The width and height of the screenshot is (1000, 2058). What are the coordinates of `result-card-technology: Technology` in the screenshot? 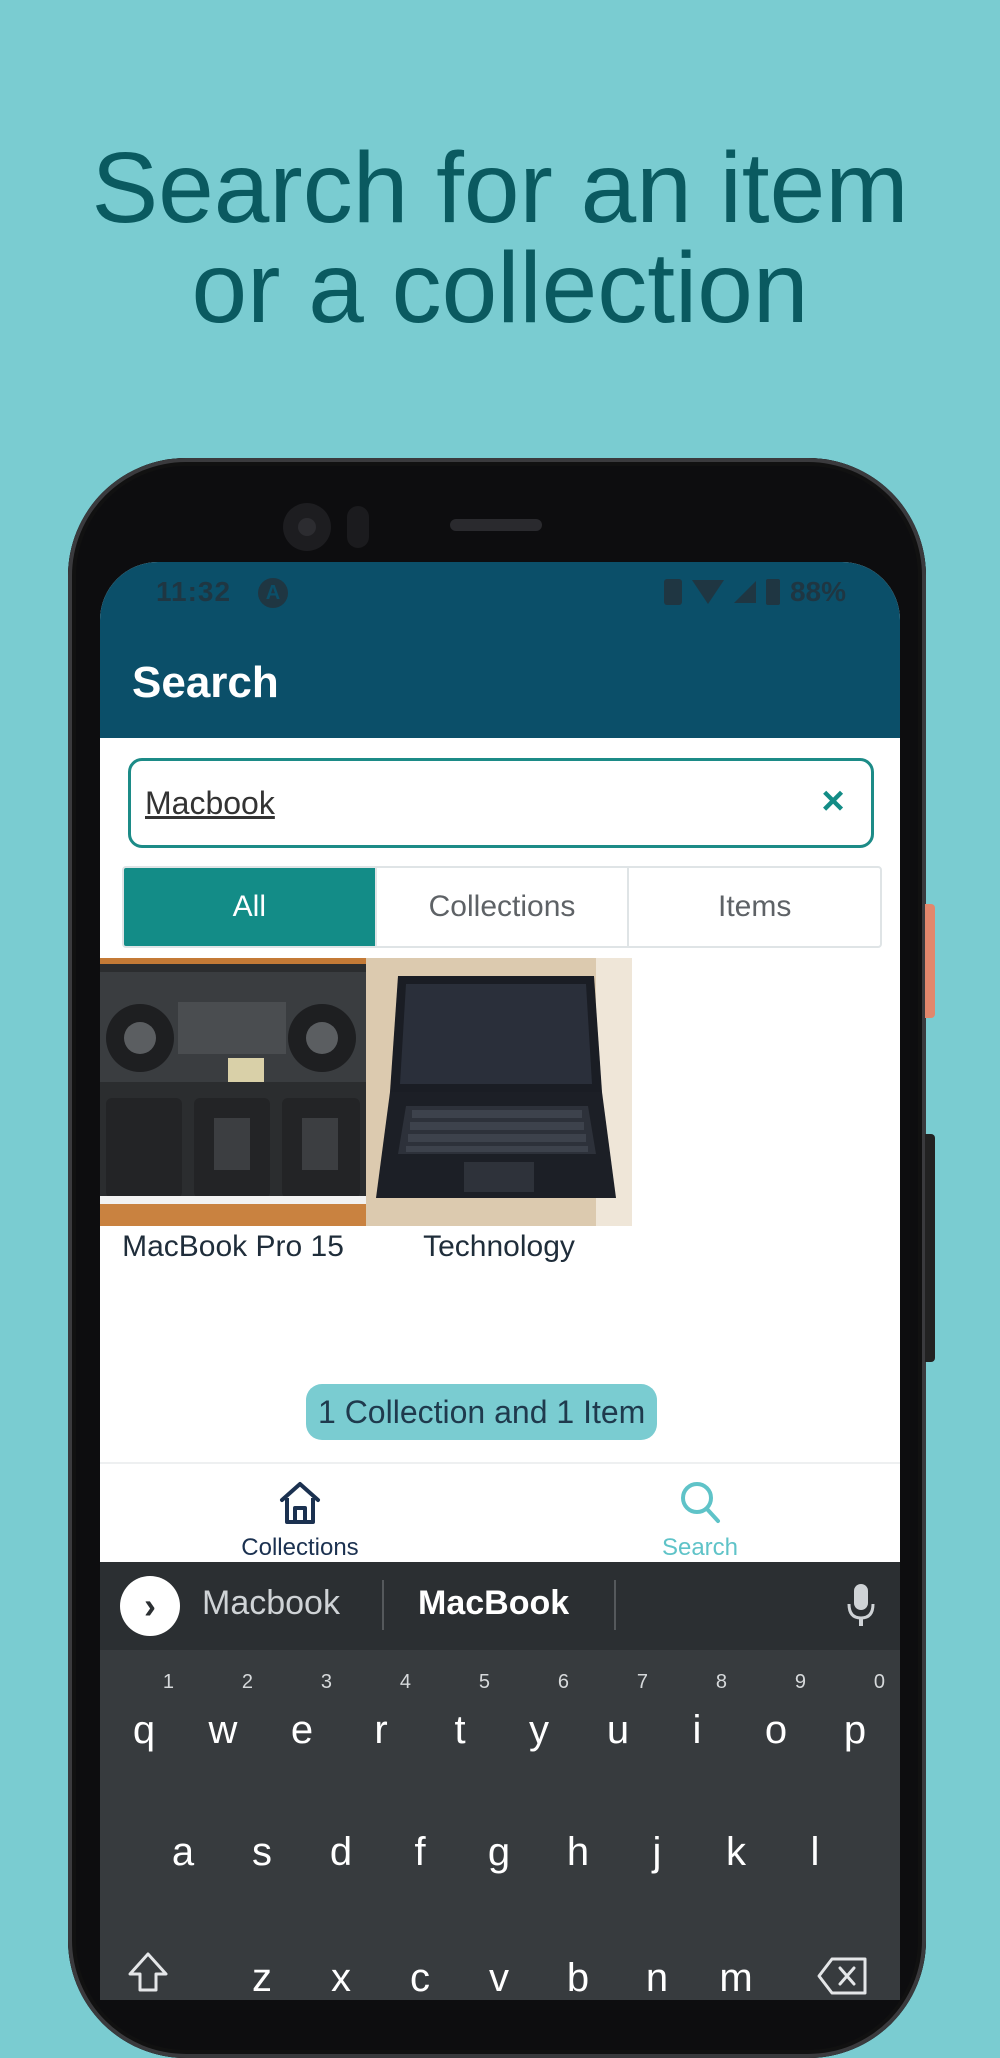 It's located at (499, 1110).